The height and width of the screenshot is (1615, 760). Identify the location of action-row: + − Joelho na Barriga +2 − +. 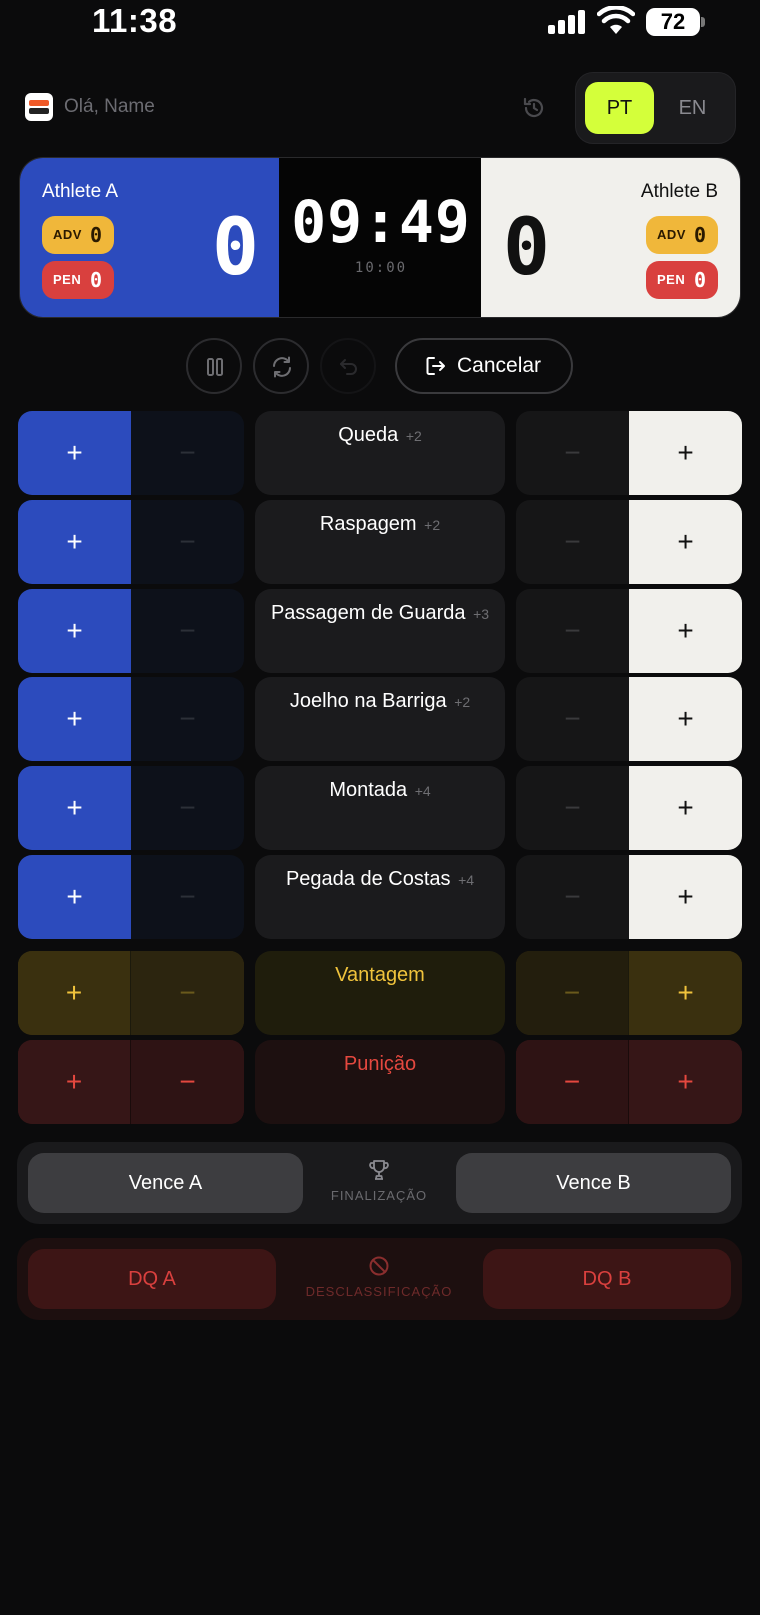
(380, 719).